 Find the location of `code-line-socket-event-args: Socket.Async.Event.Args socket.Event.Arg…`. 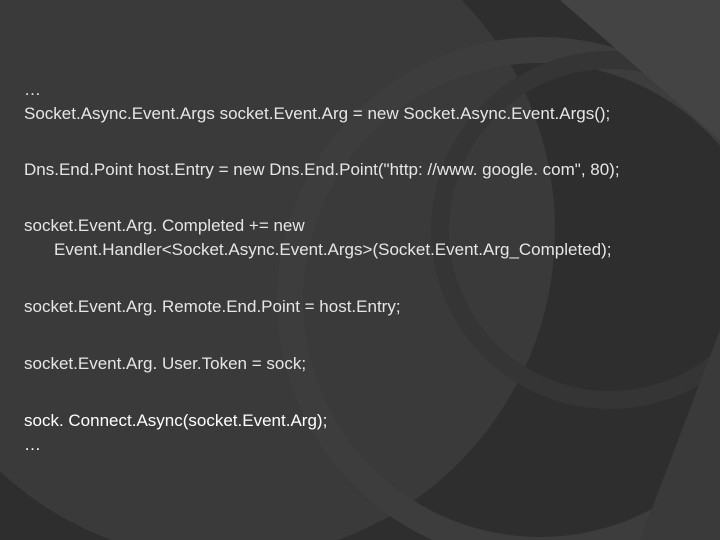

code-line-socket-event-args: Socket.Async.Event.Args socket.Event.Arg… is located at coordinates (317, 113).